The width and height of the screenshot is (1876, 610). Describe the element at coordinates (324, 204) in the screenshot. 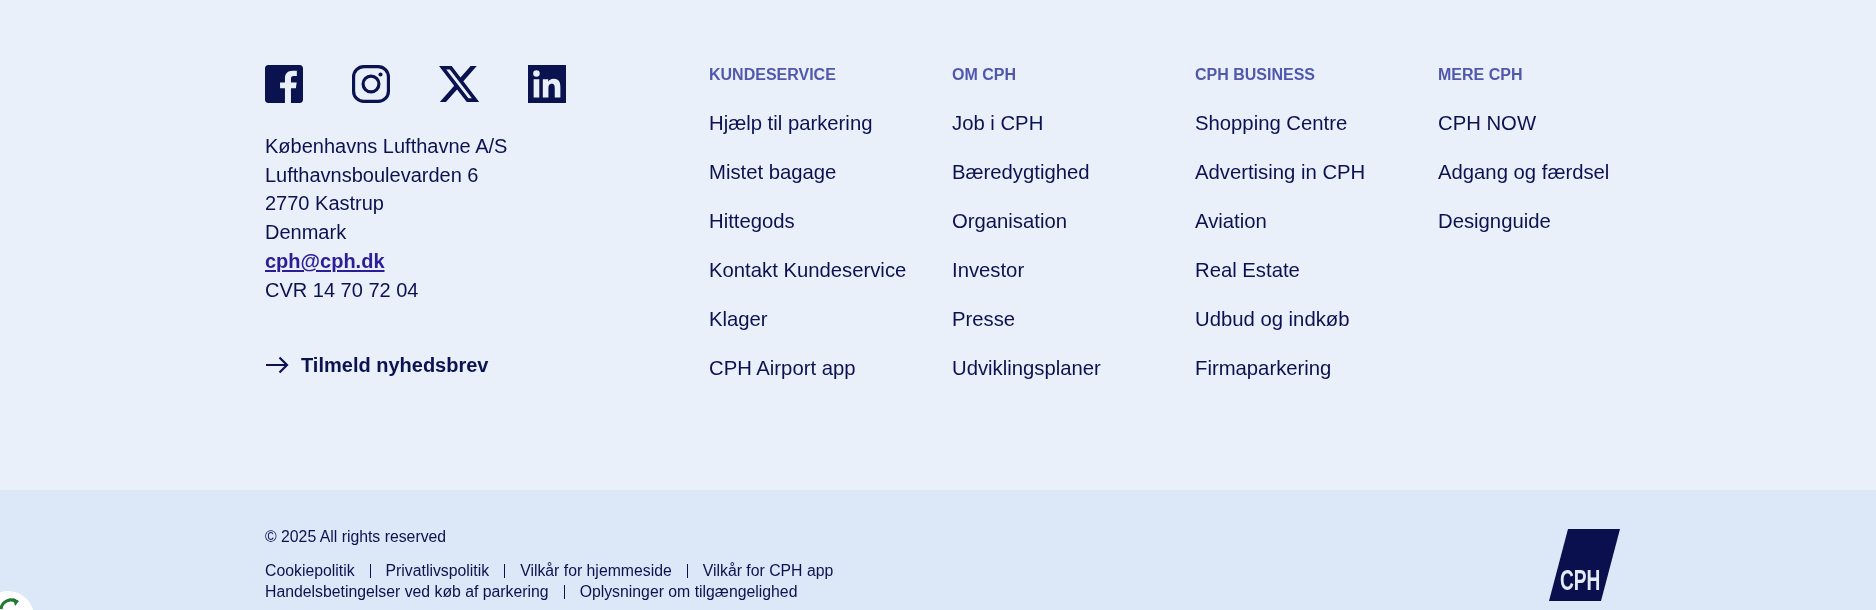

I see `address-line: 2770 Kastrup` at that location.